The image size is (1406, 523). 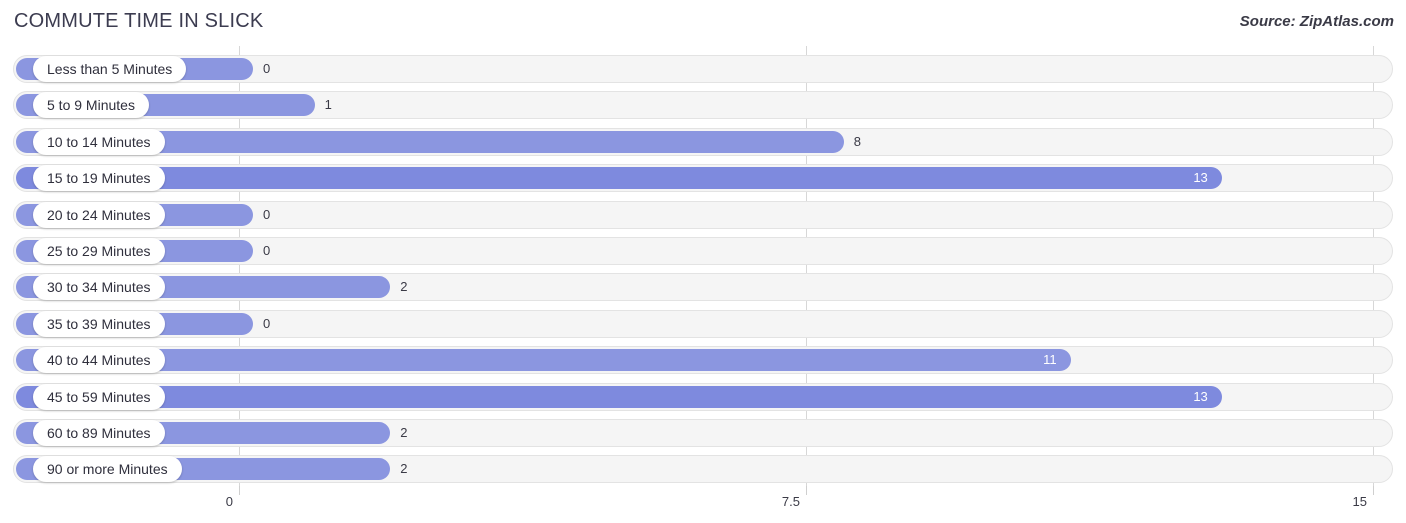 What do you see at coordinates (99, 251) in the screenshot?
I see `category-label: 25 to 29 Minutes` at bounding box center [99, 251].